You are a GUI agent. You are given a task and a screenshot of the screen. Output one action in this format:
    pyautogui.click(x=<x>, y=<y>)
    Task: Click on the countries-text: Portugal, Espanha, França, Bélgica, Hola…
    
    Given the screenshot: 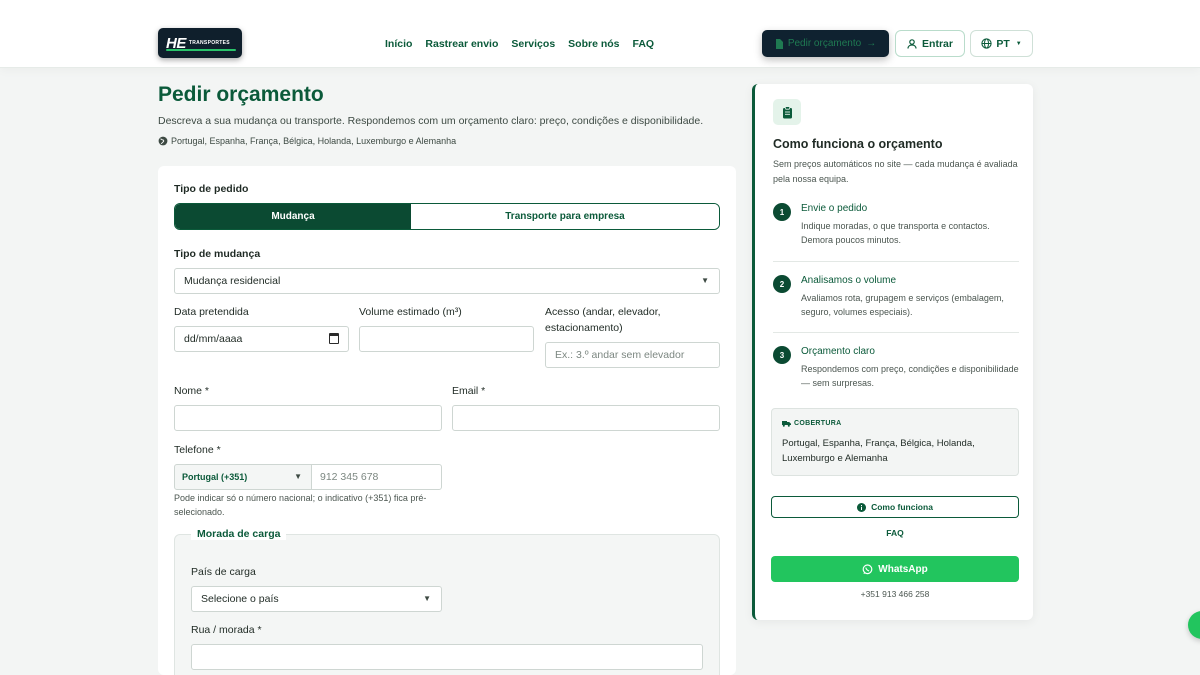 What is the action you would take?
    pyautogui.click(x=314, y=141)
    